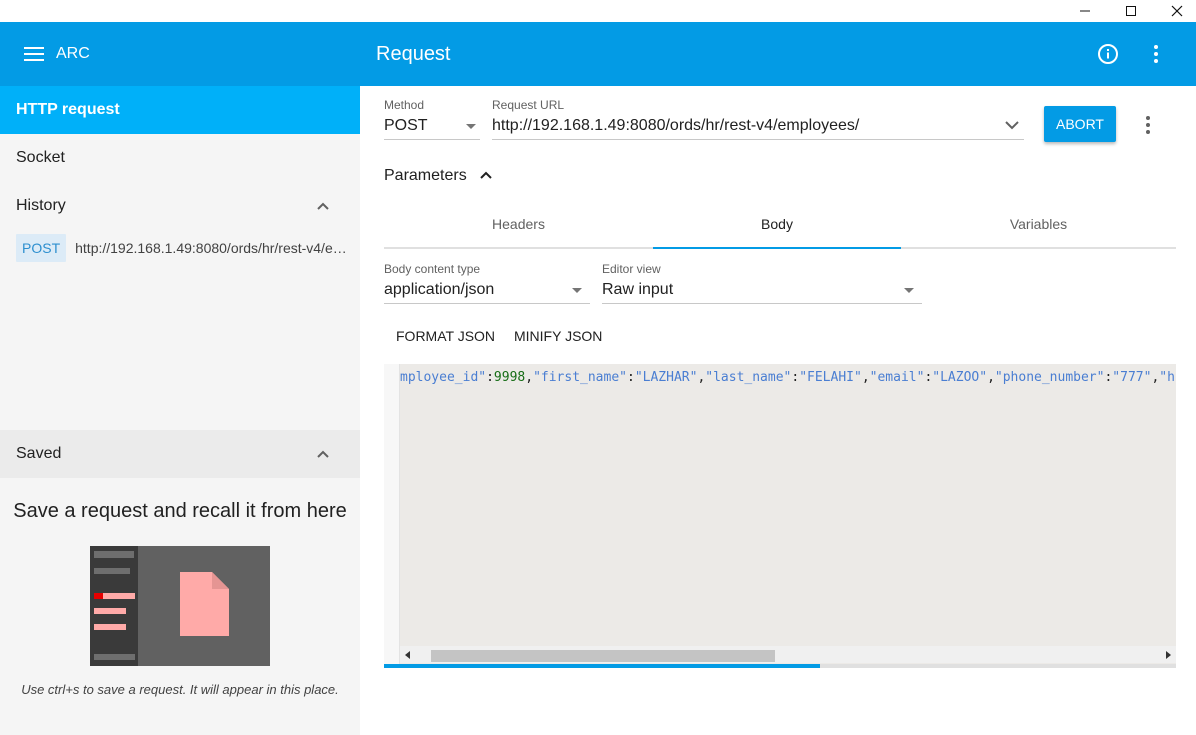  Describe the element at coordinates (1080, 124) in the screenshot. I see `abort-button: ABORT` at that location.